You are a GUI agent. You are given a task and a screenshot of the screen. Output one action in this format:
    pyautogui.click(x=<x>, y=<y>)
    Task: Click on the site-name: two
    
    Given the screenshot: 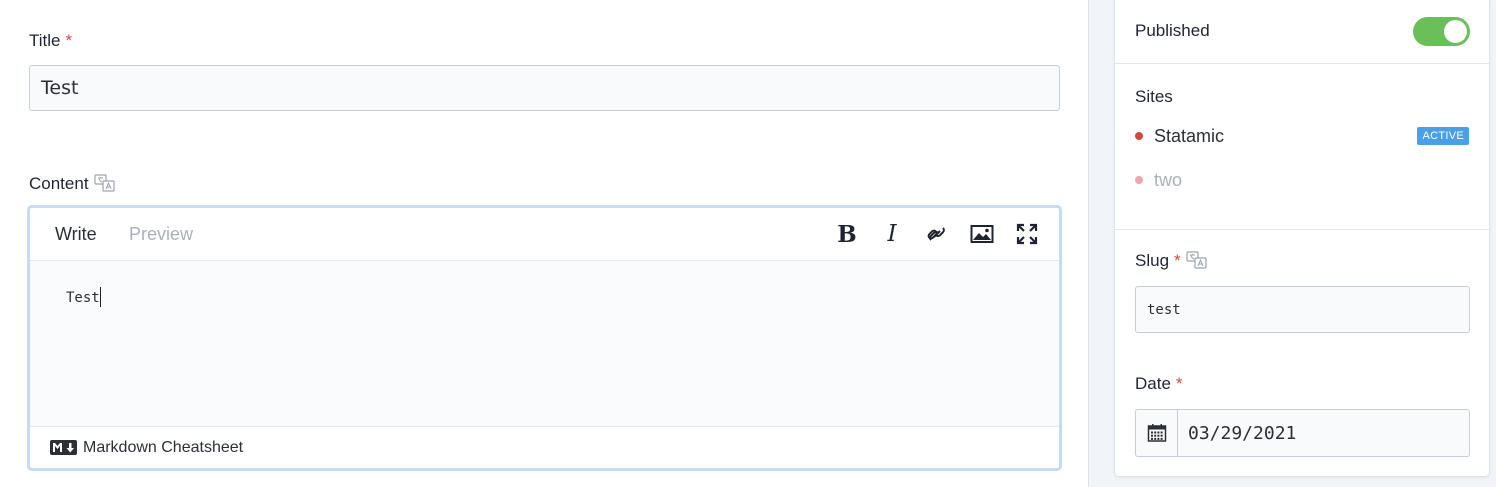 What is the action you would take?
    pyautogui.click(x=1168, y=179)
    